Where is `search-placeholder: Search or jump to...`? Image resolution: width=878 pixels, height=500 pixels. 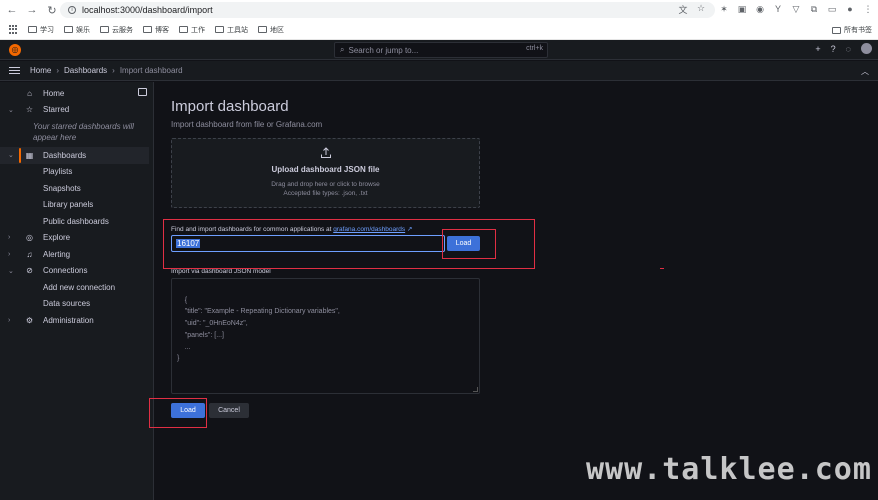 search-placeholder: Search or jump to... is located at coordinates (383, 50).